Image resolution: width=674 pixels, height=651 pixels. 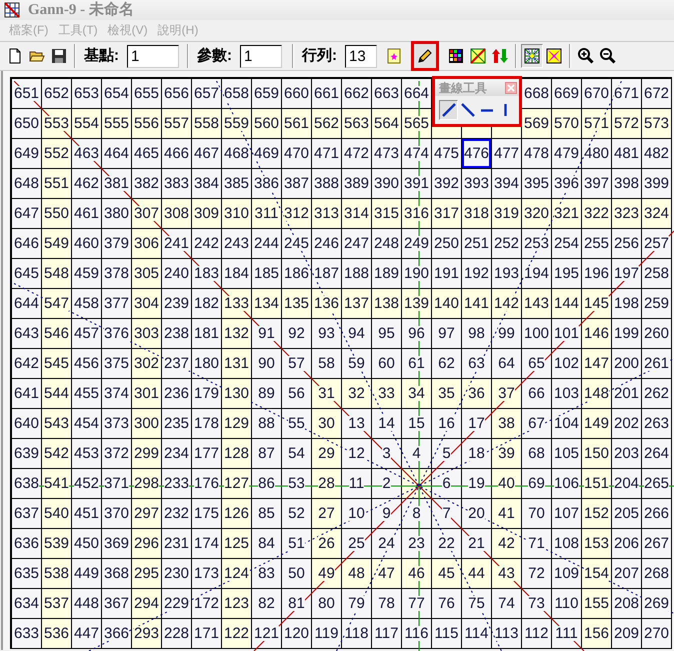 I want to click on grid-cell: 49, so click(x=327, y=574).